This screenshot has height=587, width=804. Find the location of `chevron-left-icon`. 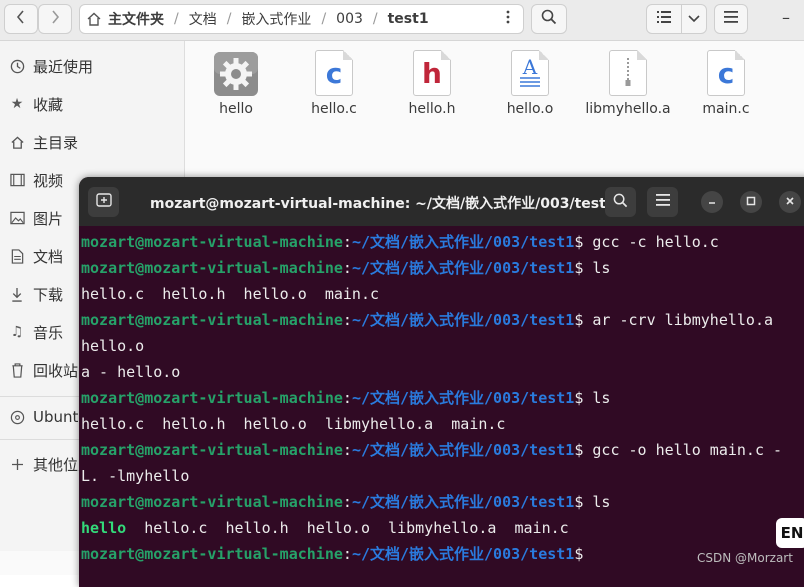

chevron-left-icon is located at coordinates (21, 19).